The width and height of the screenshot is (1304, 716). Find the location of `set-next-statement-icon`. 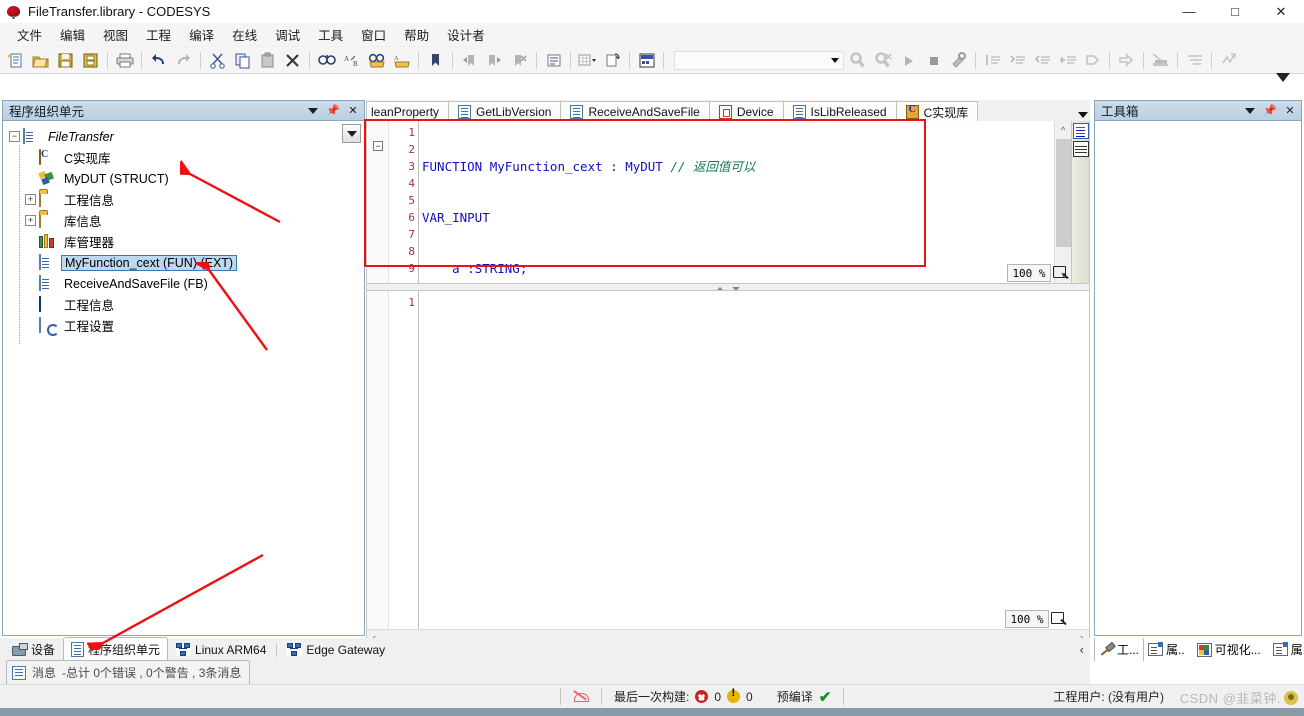

set-next-statement-icon is located at coordinates (1092, 60).